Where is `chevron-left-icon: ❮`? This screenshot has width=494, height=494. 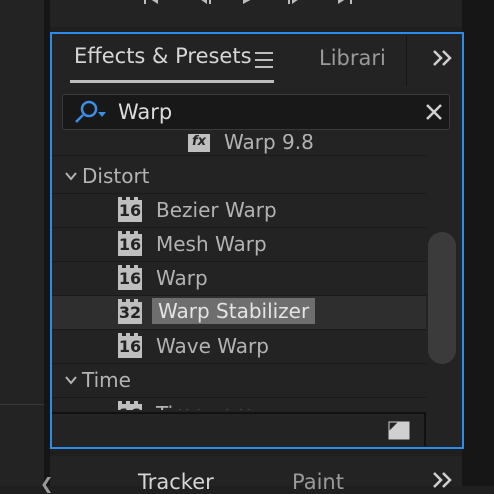 chevron-left-icon: ❮ is located at coordinates (46, 483).